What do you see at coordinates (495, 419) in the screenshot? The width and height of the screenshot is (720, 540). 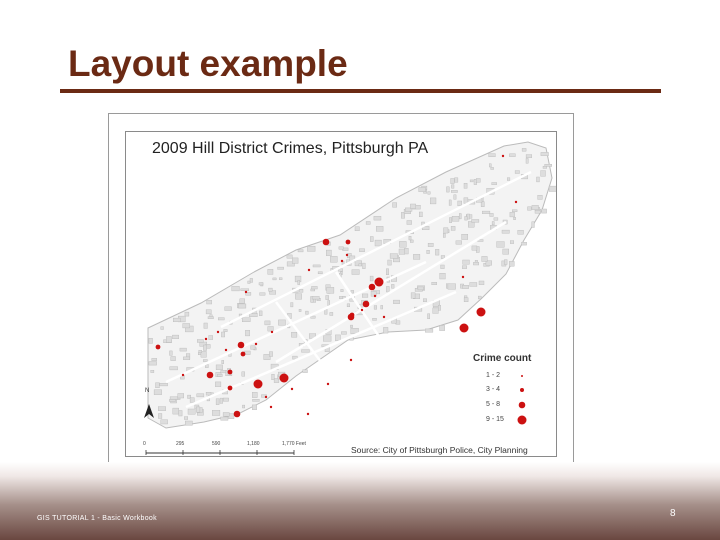 I see `legend-label-4: 9 - 15` at bounding box center [495, 419].